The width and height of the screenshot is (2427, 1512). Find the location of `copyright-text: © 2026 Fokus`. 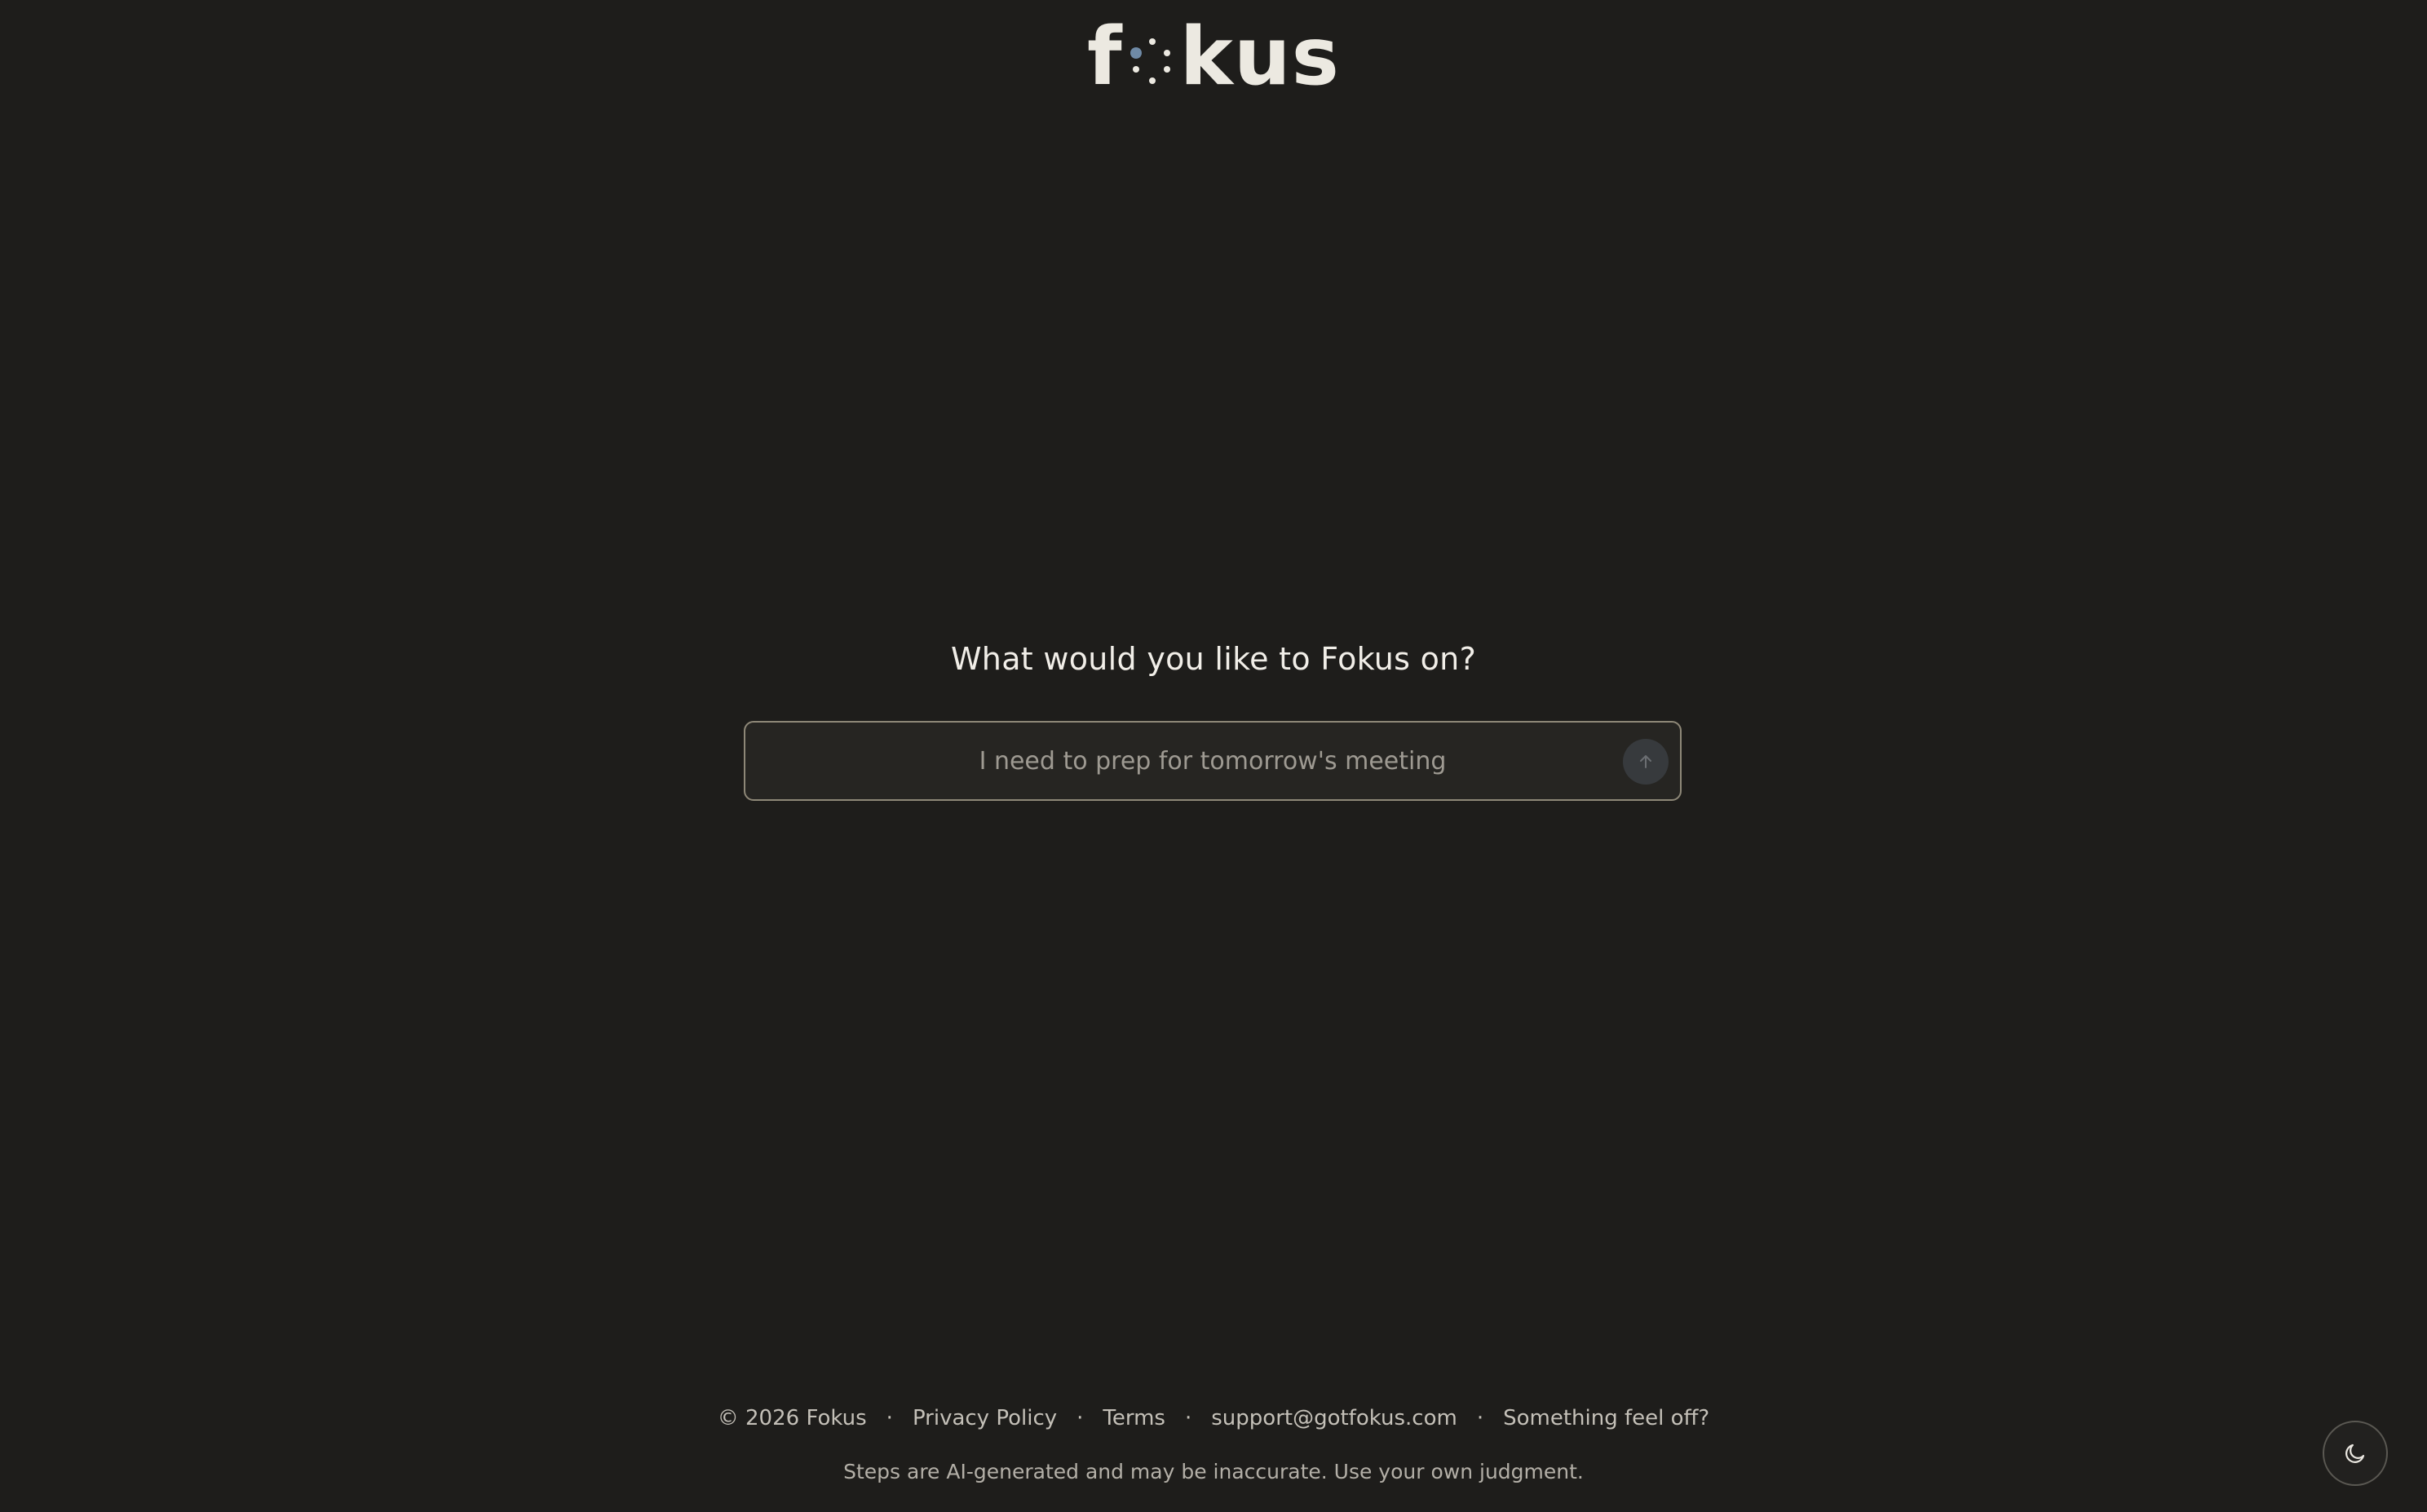

copyright-text: © 2026 Fokus is located at coordinates (792, 1418).